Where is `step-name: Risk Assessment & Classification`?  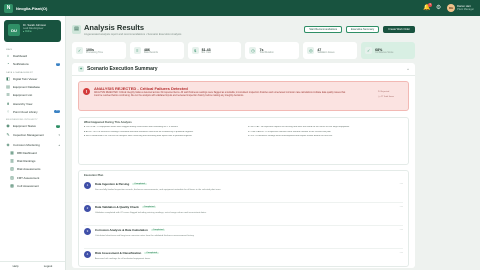
step-name: Risk Assessment & Classification is located at coordinates (118, 253).